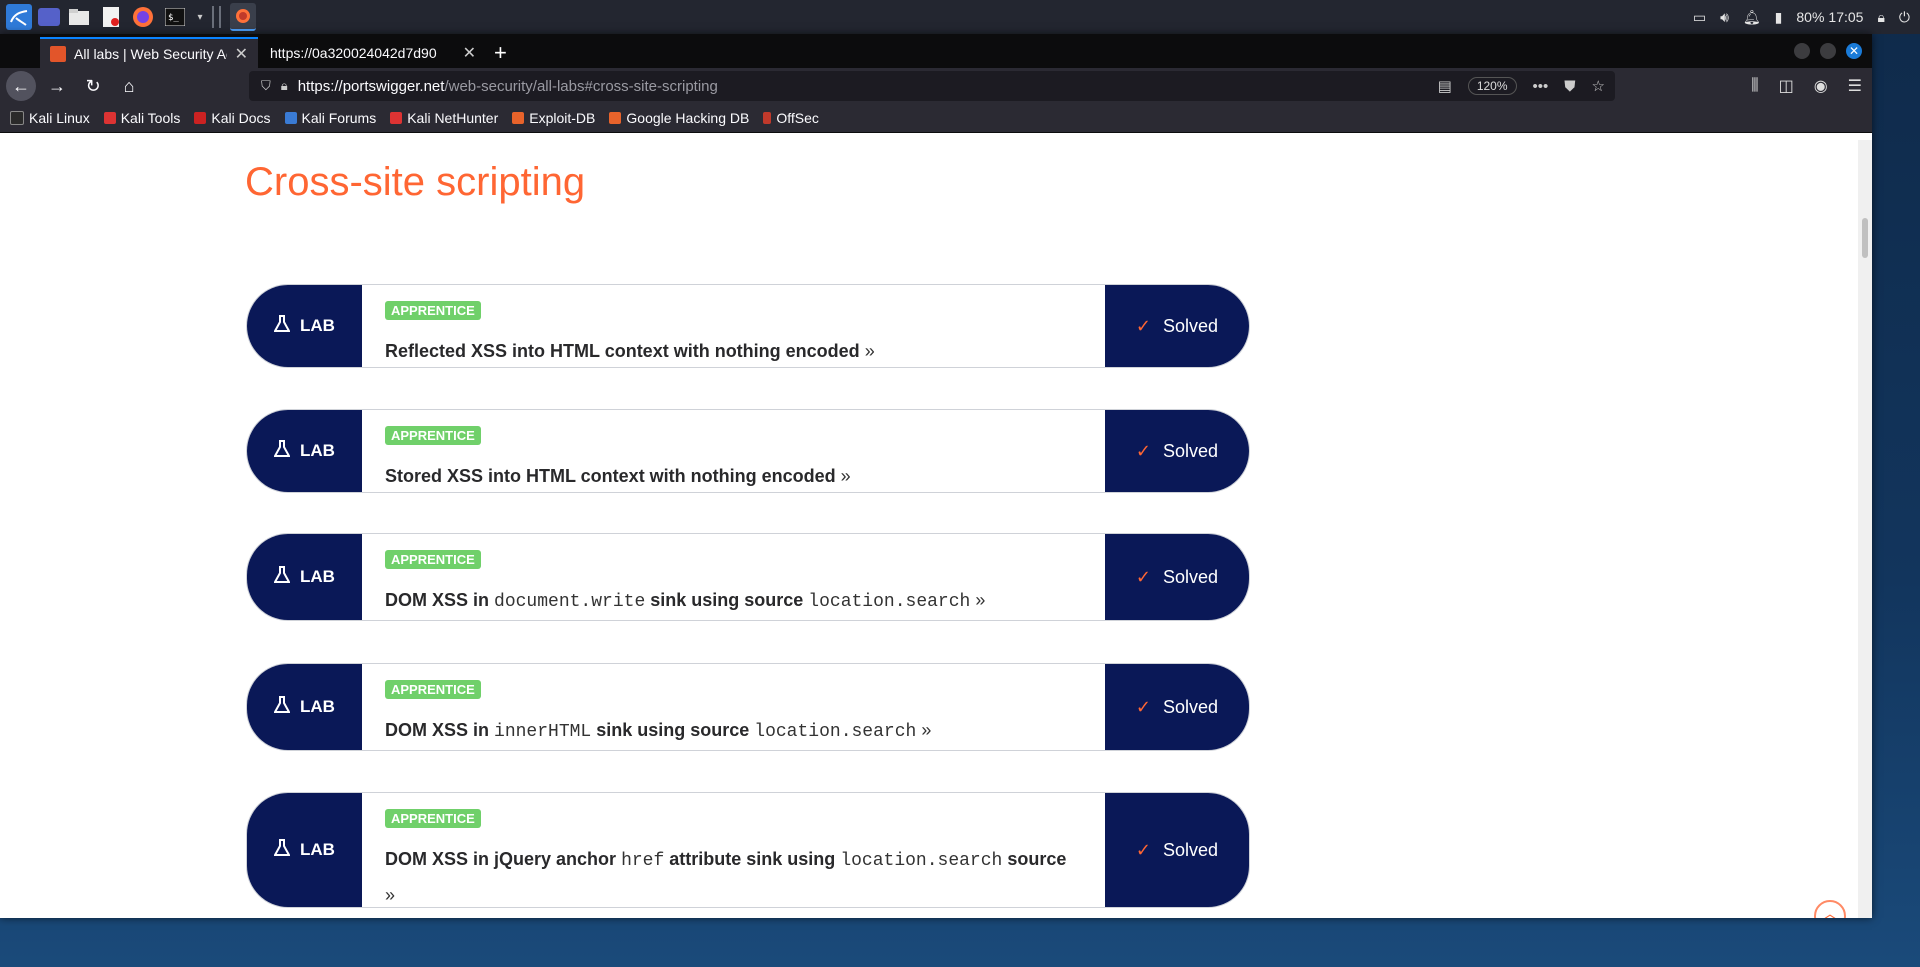  I want to click on close-window-button: ✕, so click(1854, 51).